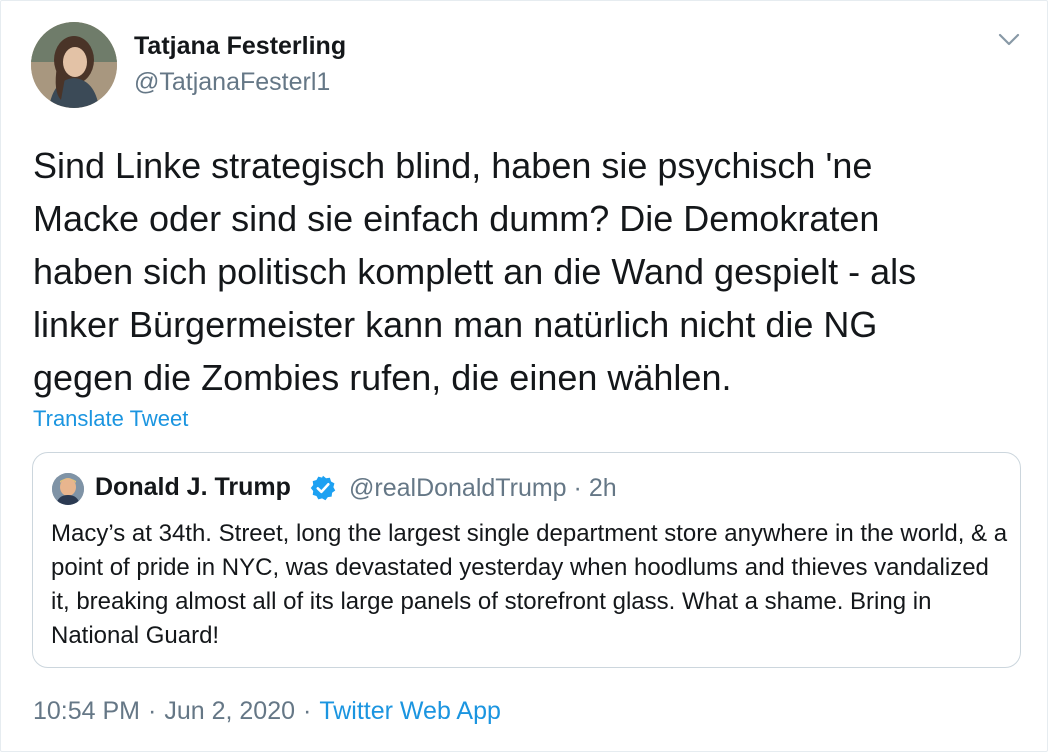 The height and width of the screenshot is (754, 1050). Describe the element at coordinates (232, 82) in the screenshot. I see `author-handle: @TatjanaFesterl1` at that location.